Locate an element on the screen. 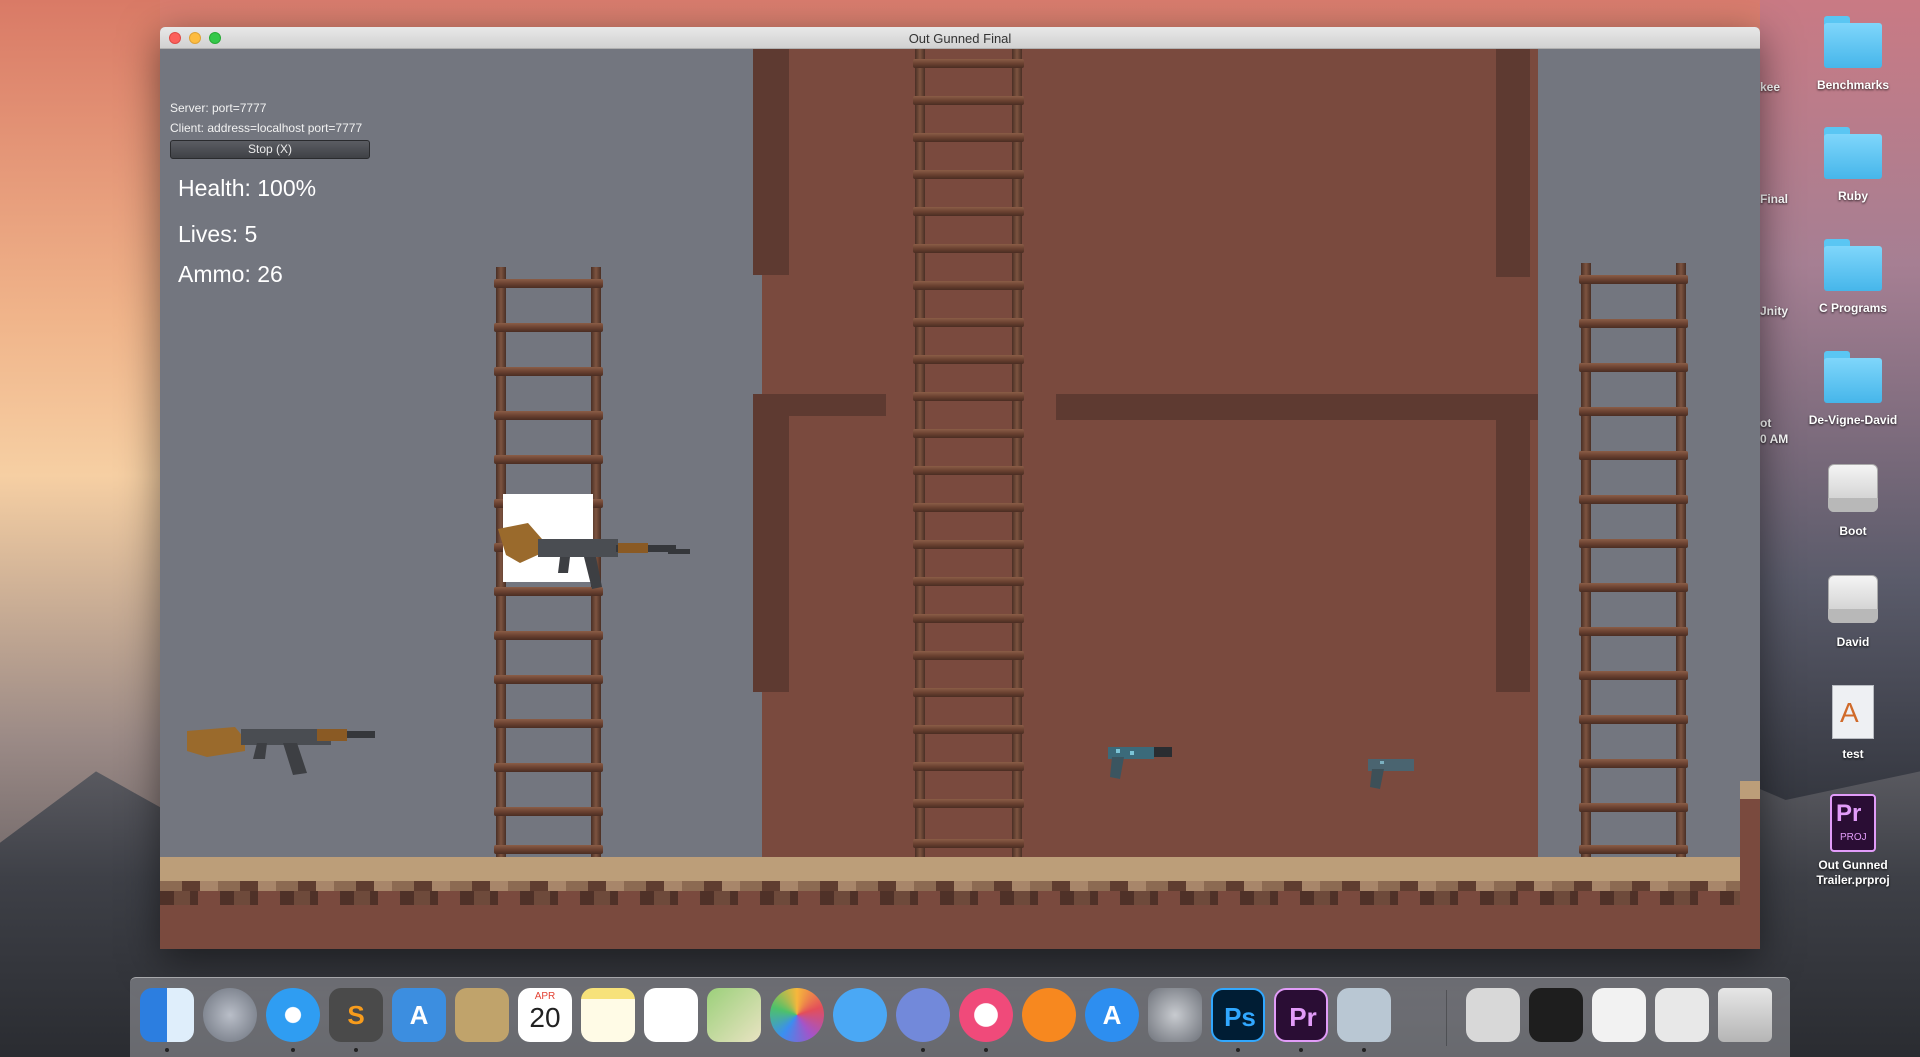 The width and height of the screenshot is (1920, 1057). health-text: Health: 100% is located at coordinates (247, 188).